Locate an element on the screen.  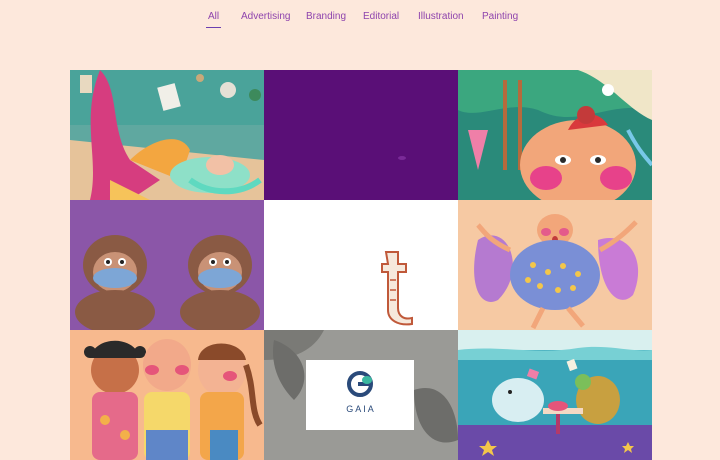
letter-t-lettering is located at coordinates (361, 265).